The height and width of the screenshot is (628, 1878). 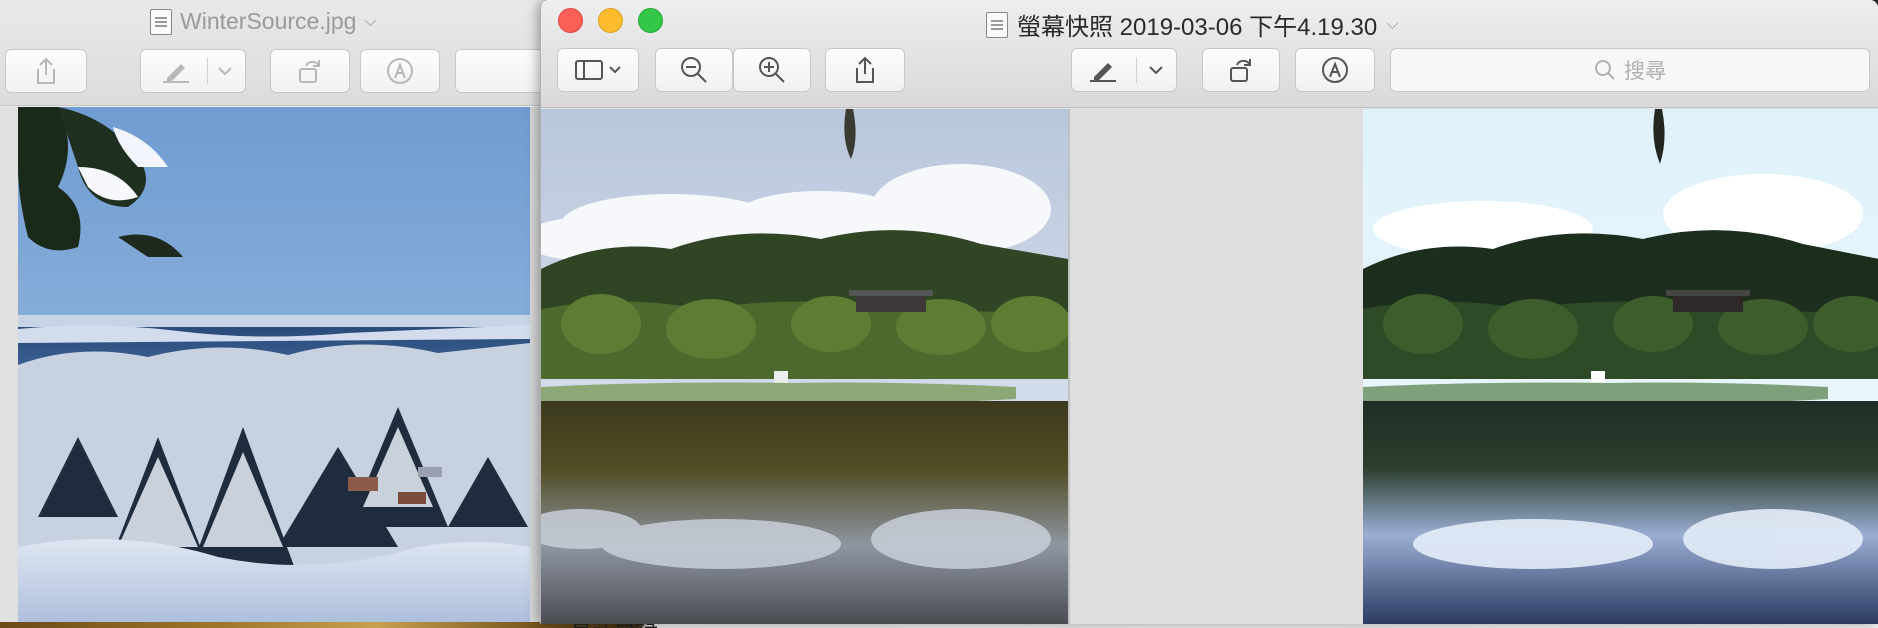 I want to click on share-button, so click(x=865, y=70).